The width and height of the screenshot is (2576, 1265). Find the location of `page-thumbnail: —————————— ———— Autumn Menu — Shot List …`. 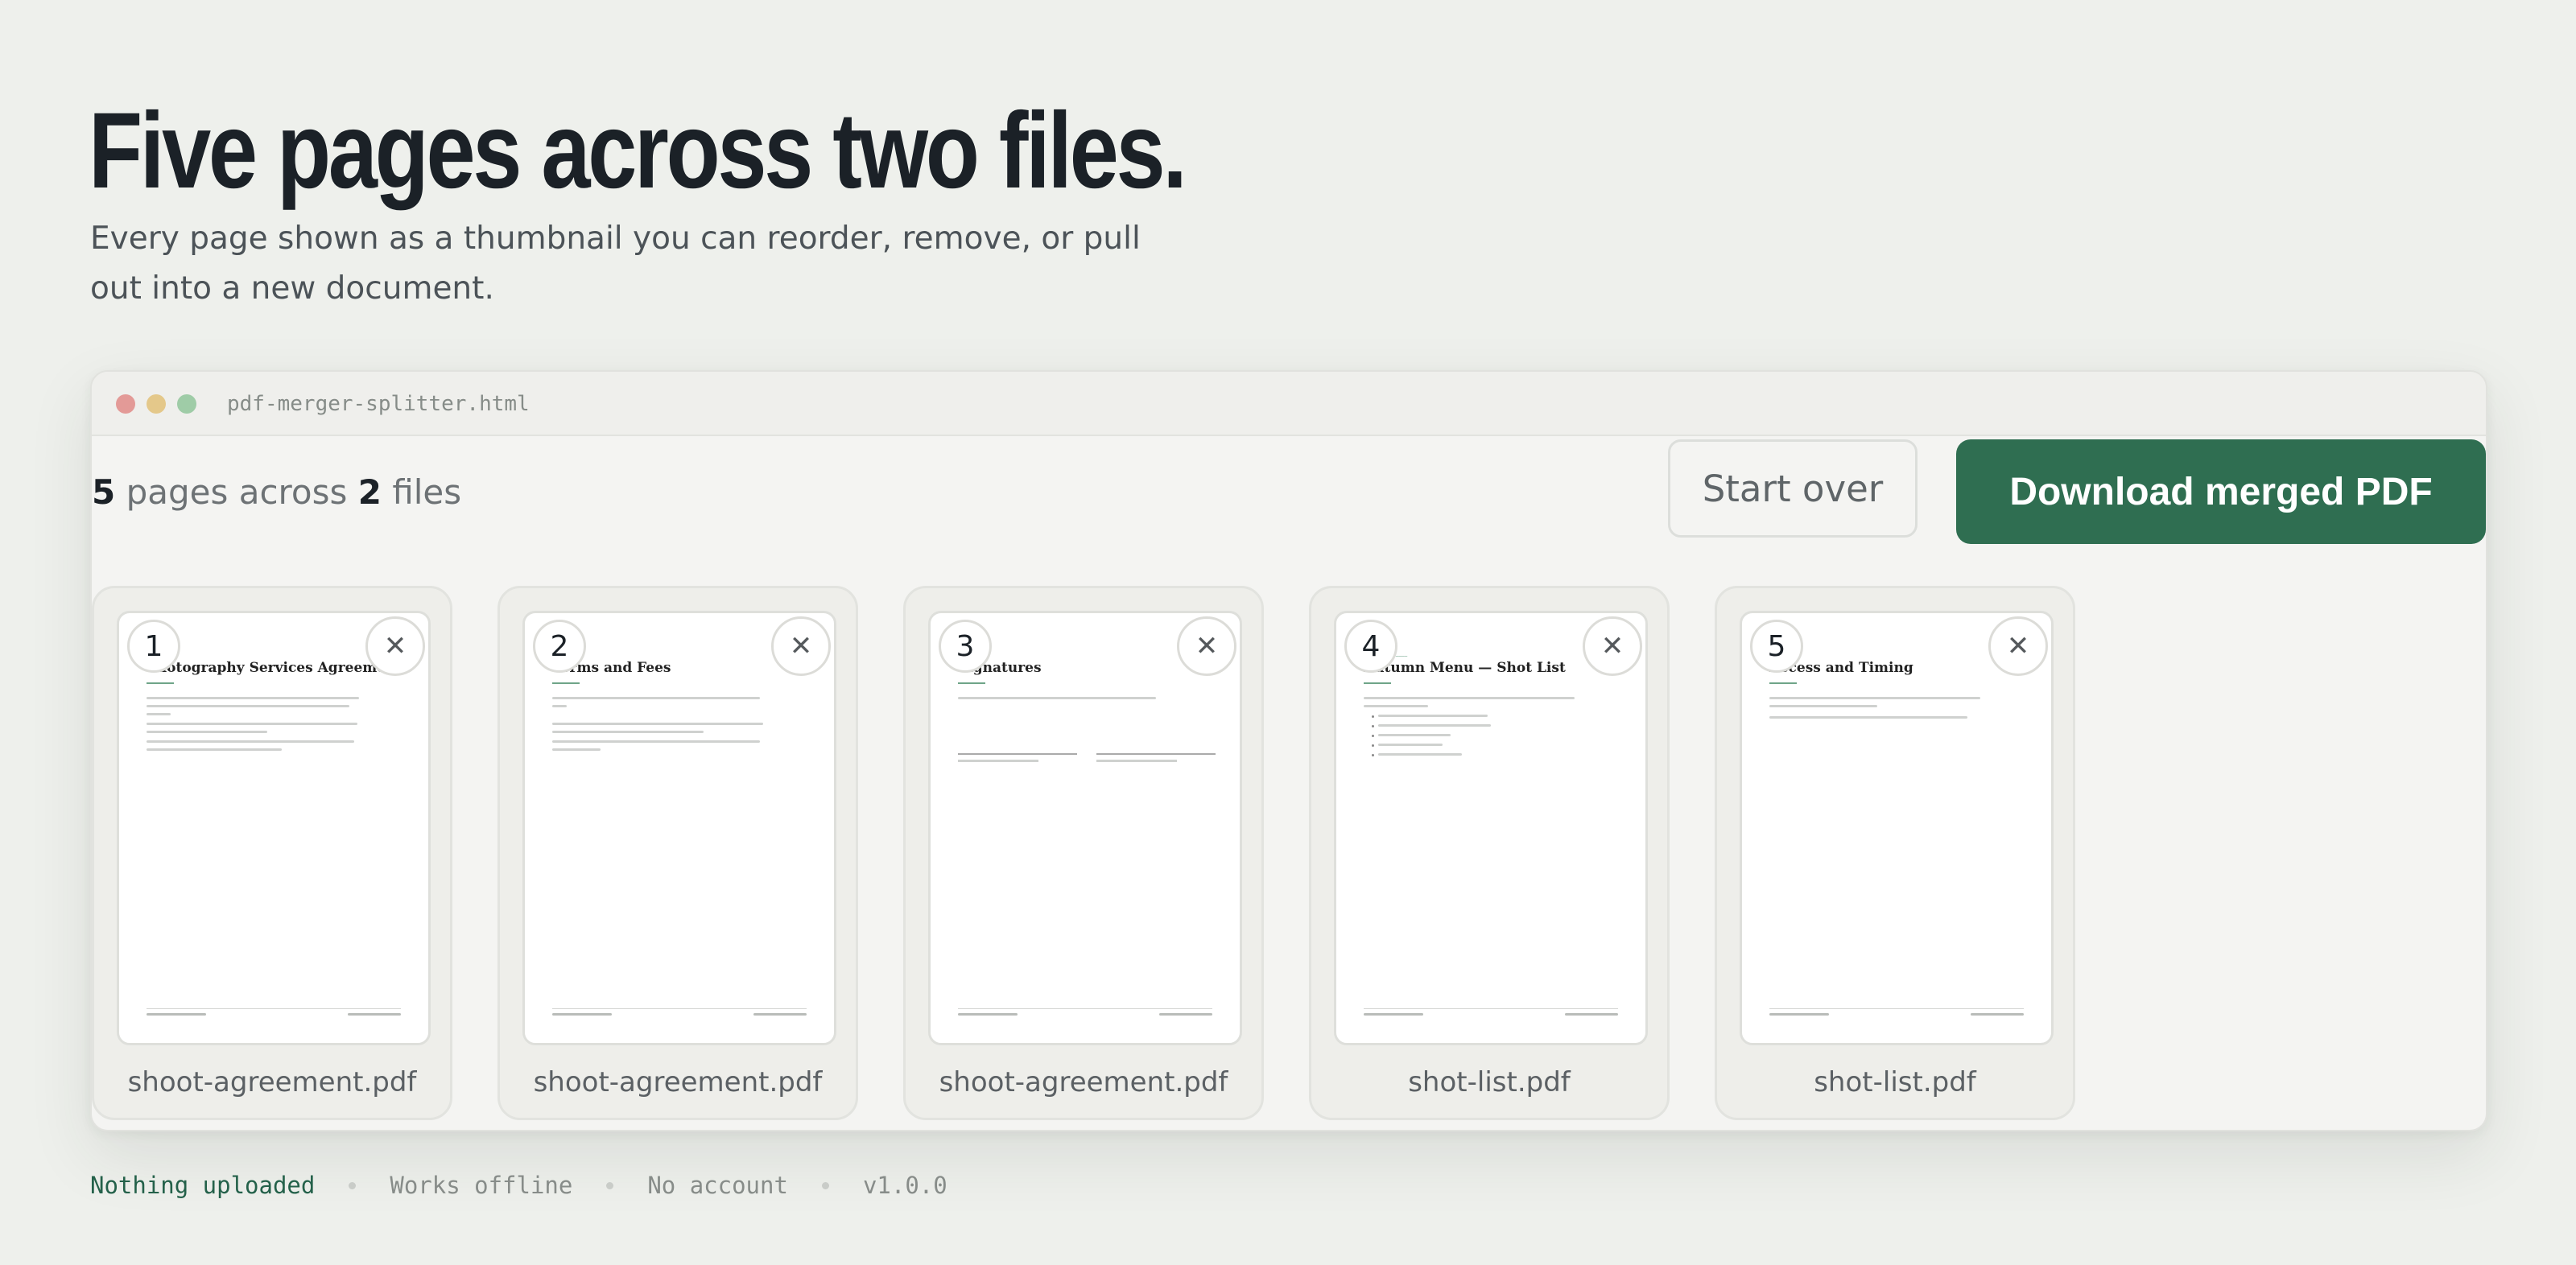

page-thumbnail: —————————— ———— Autumn Menu — Shot List … is located at coordinates (1491, 828).